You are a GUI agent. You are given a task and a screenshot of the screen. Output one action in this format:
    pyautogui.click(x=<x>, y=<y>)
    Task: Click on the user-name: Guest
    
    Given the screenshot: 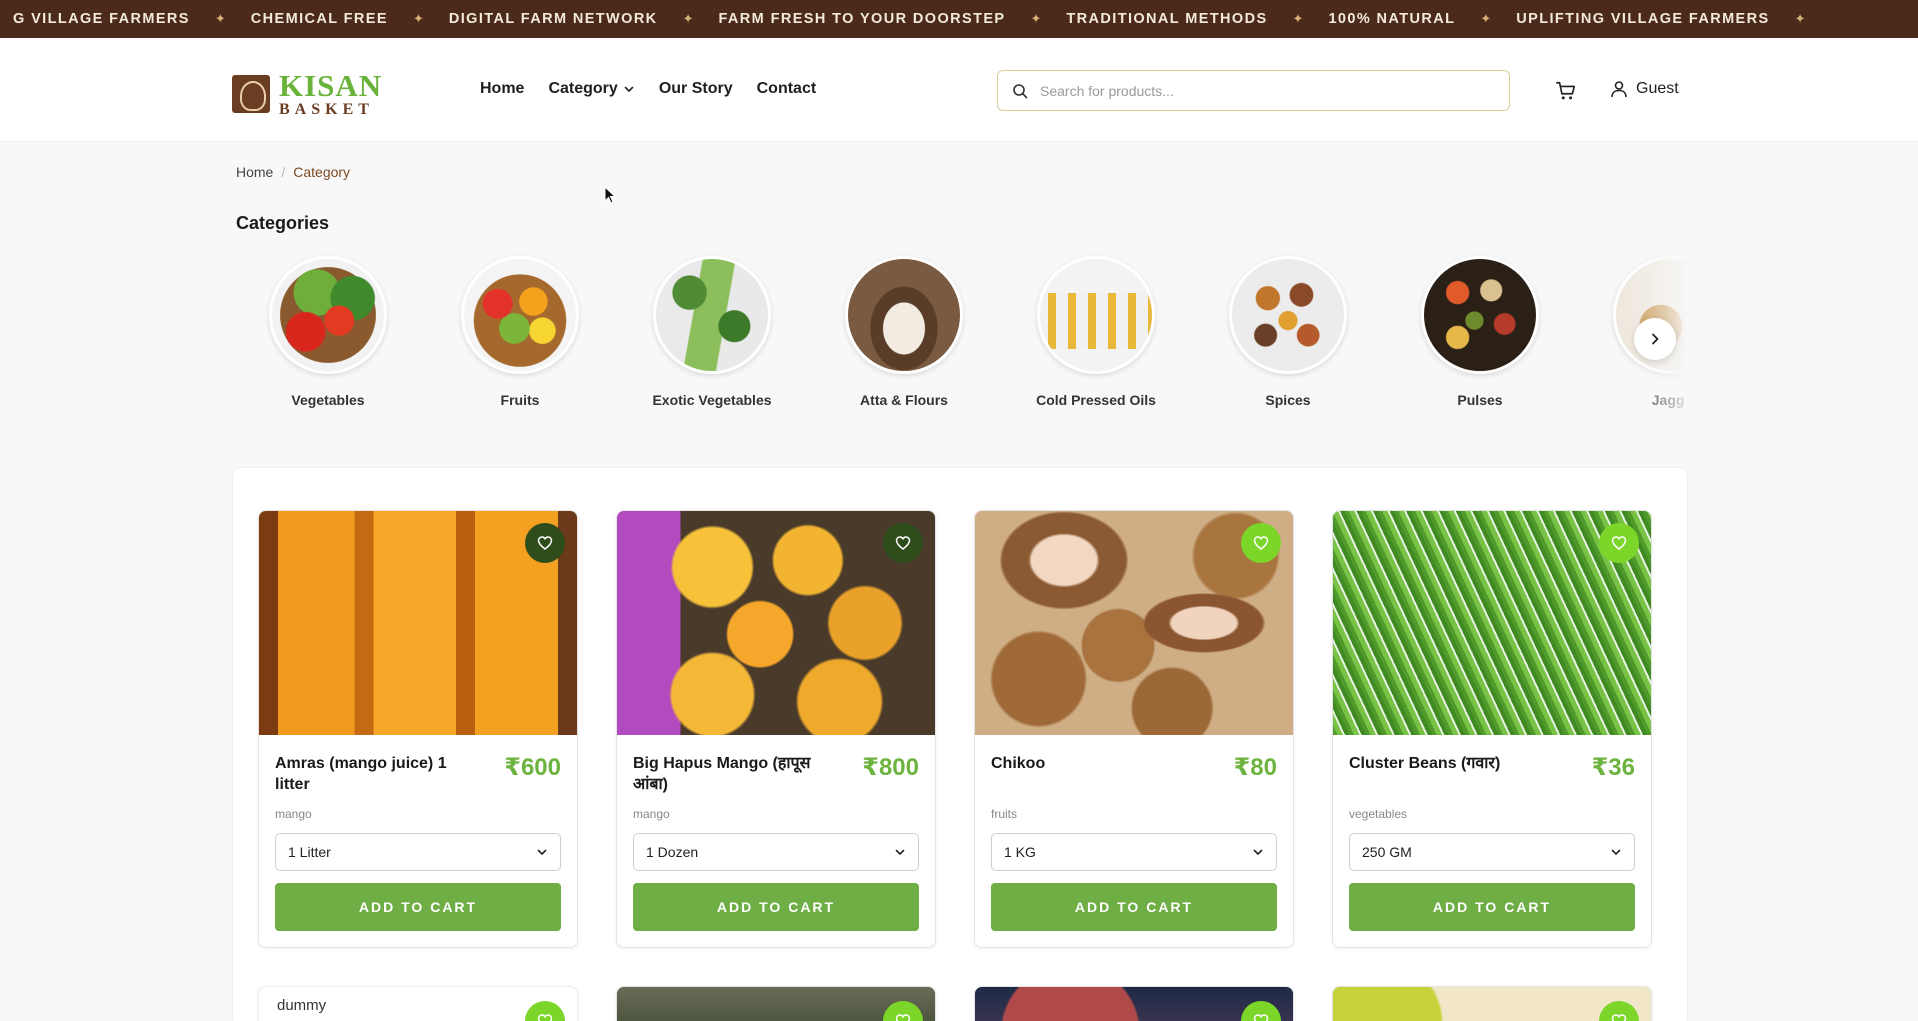 What is the action you would take?
    pyautogui.click(x=1657, y=88)
    